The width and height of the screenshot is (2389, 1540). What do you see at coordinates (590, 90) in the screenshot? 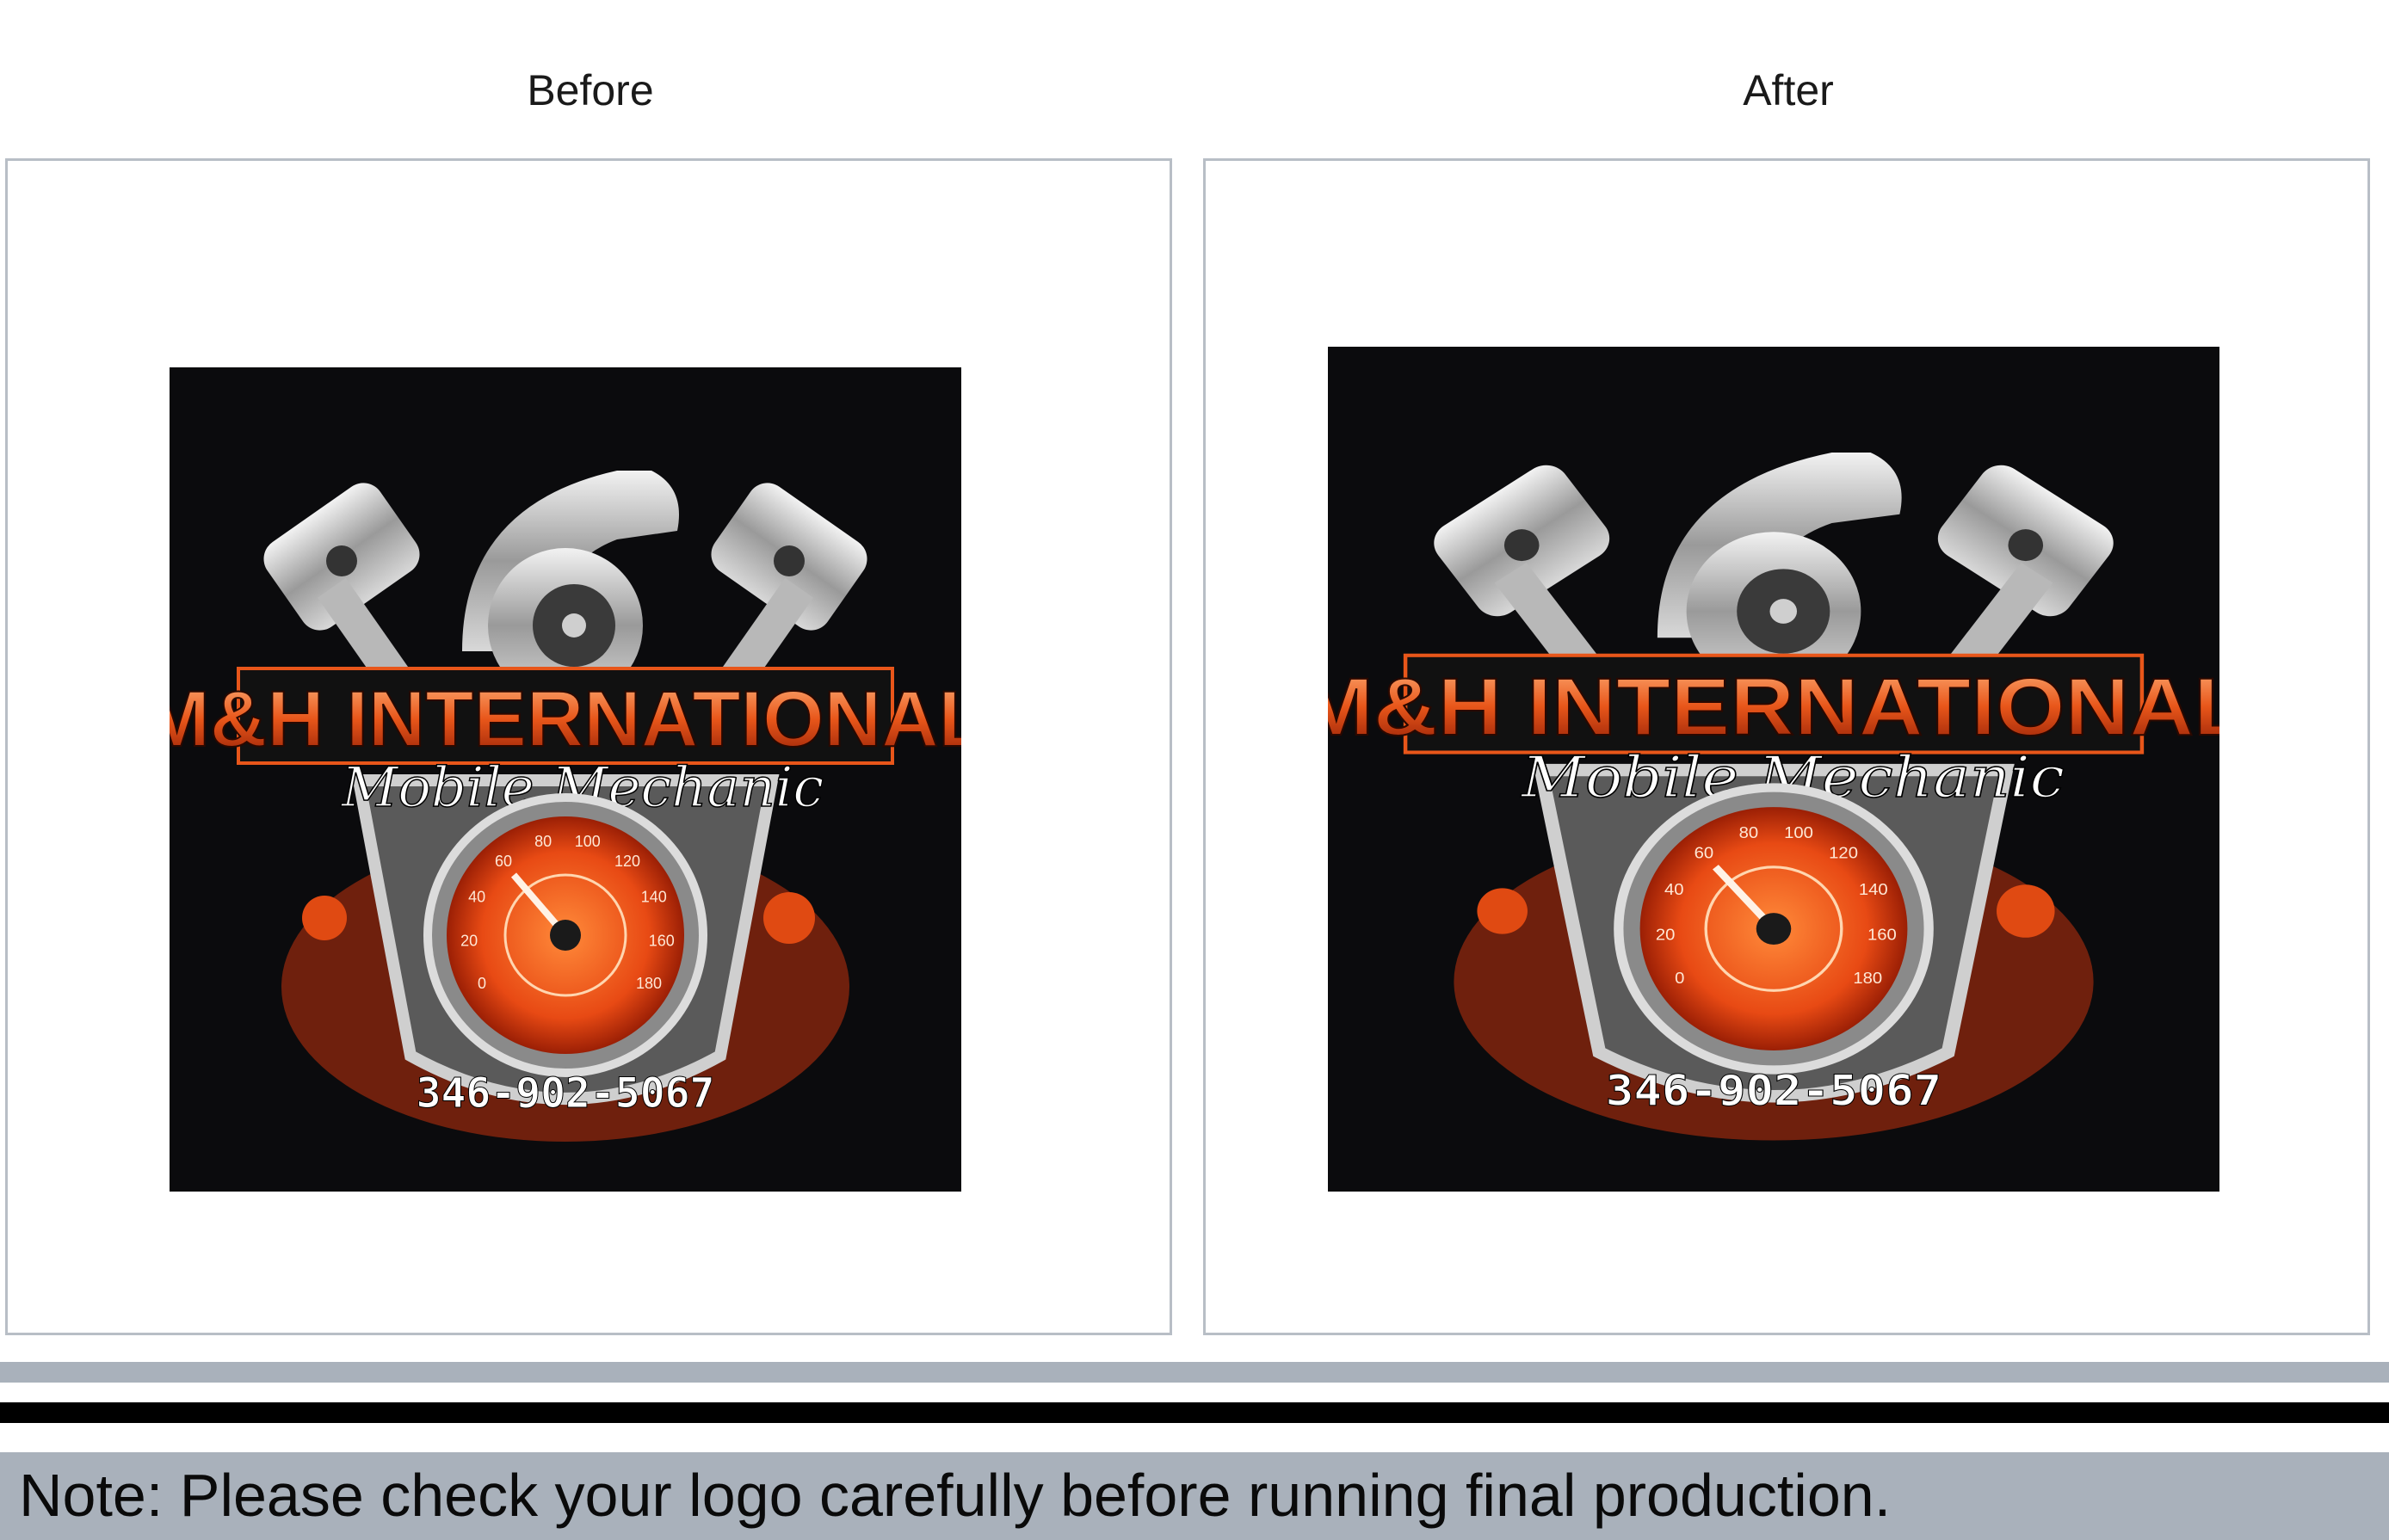
I see `before-title: Before` at bounding box center [590, 90].